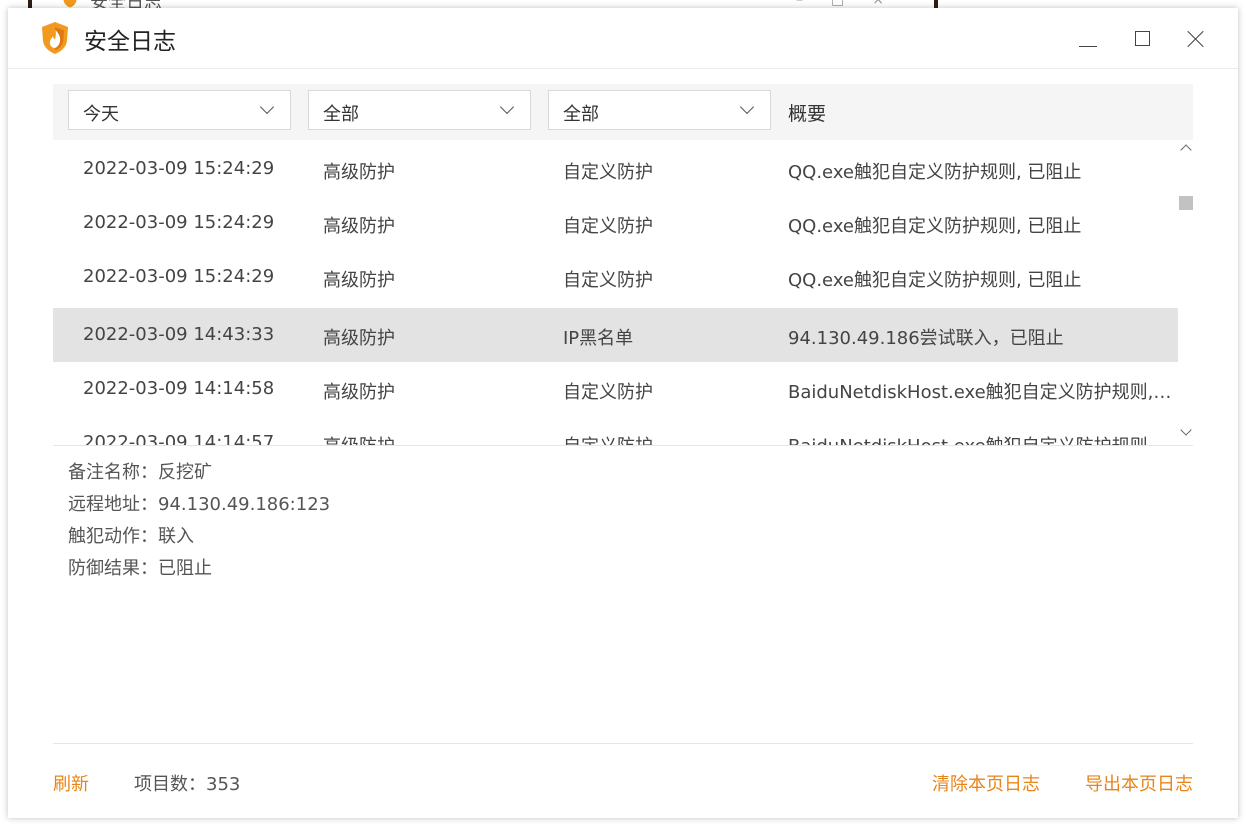 The width and height of the screenshot is (1246, 826). What do you see at coordinates (419, 110) in the screenshot?
I see `level-filter-select: 全部` at bounding box center [419, 110].